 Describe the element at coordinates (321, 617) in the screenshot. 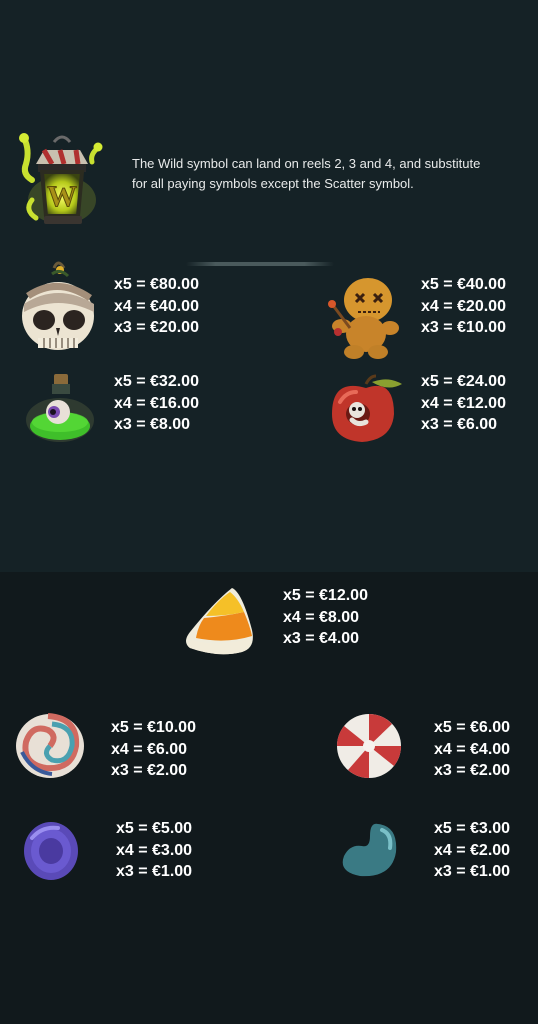

I see `payout-x4: x4 = €8.00` at that location.